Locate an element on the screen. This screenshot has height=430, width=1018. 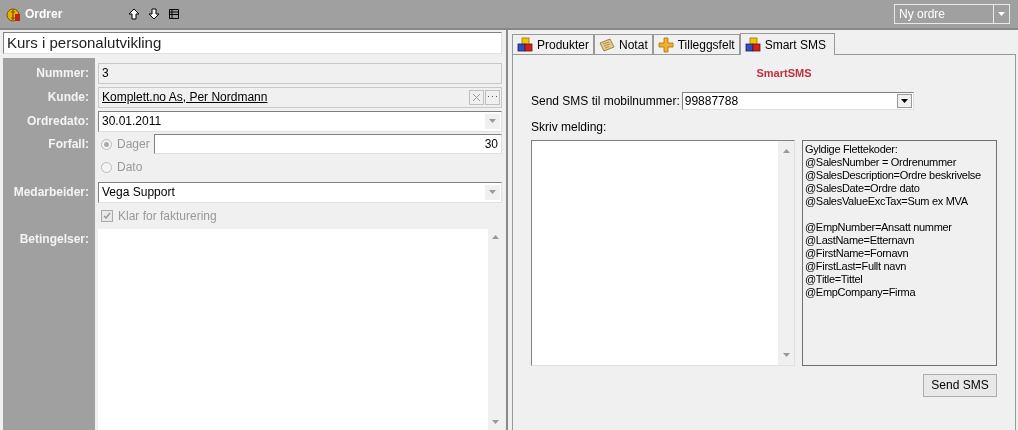
panel-heading: SmartSMS is located at coordinates (784, 73).